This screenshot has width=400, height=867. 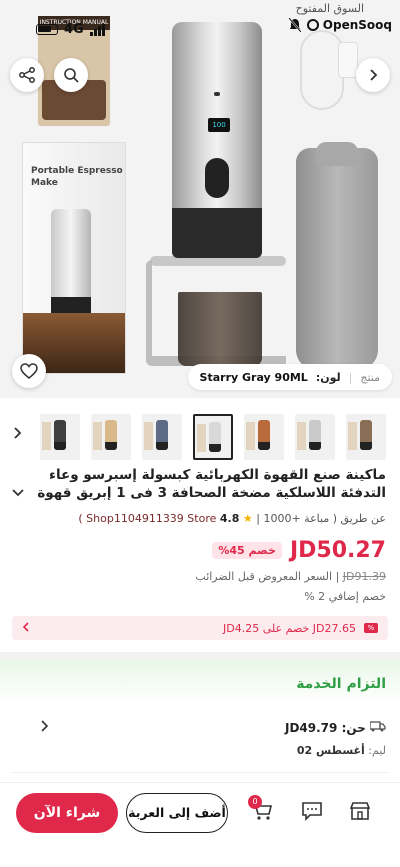 I want to click on variant-selector: منتج | لون: Starry Gray 90ML, so click(x=289, y=377).